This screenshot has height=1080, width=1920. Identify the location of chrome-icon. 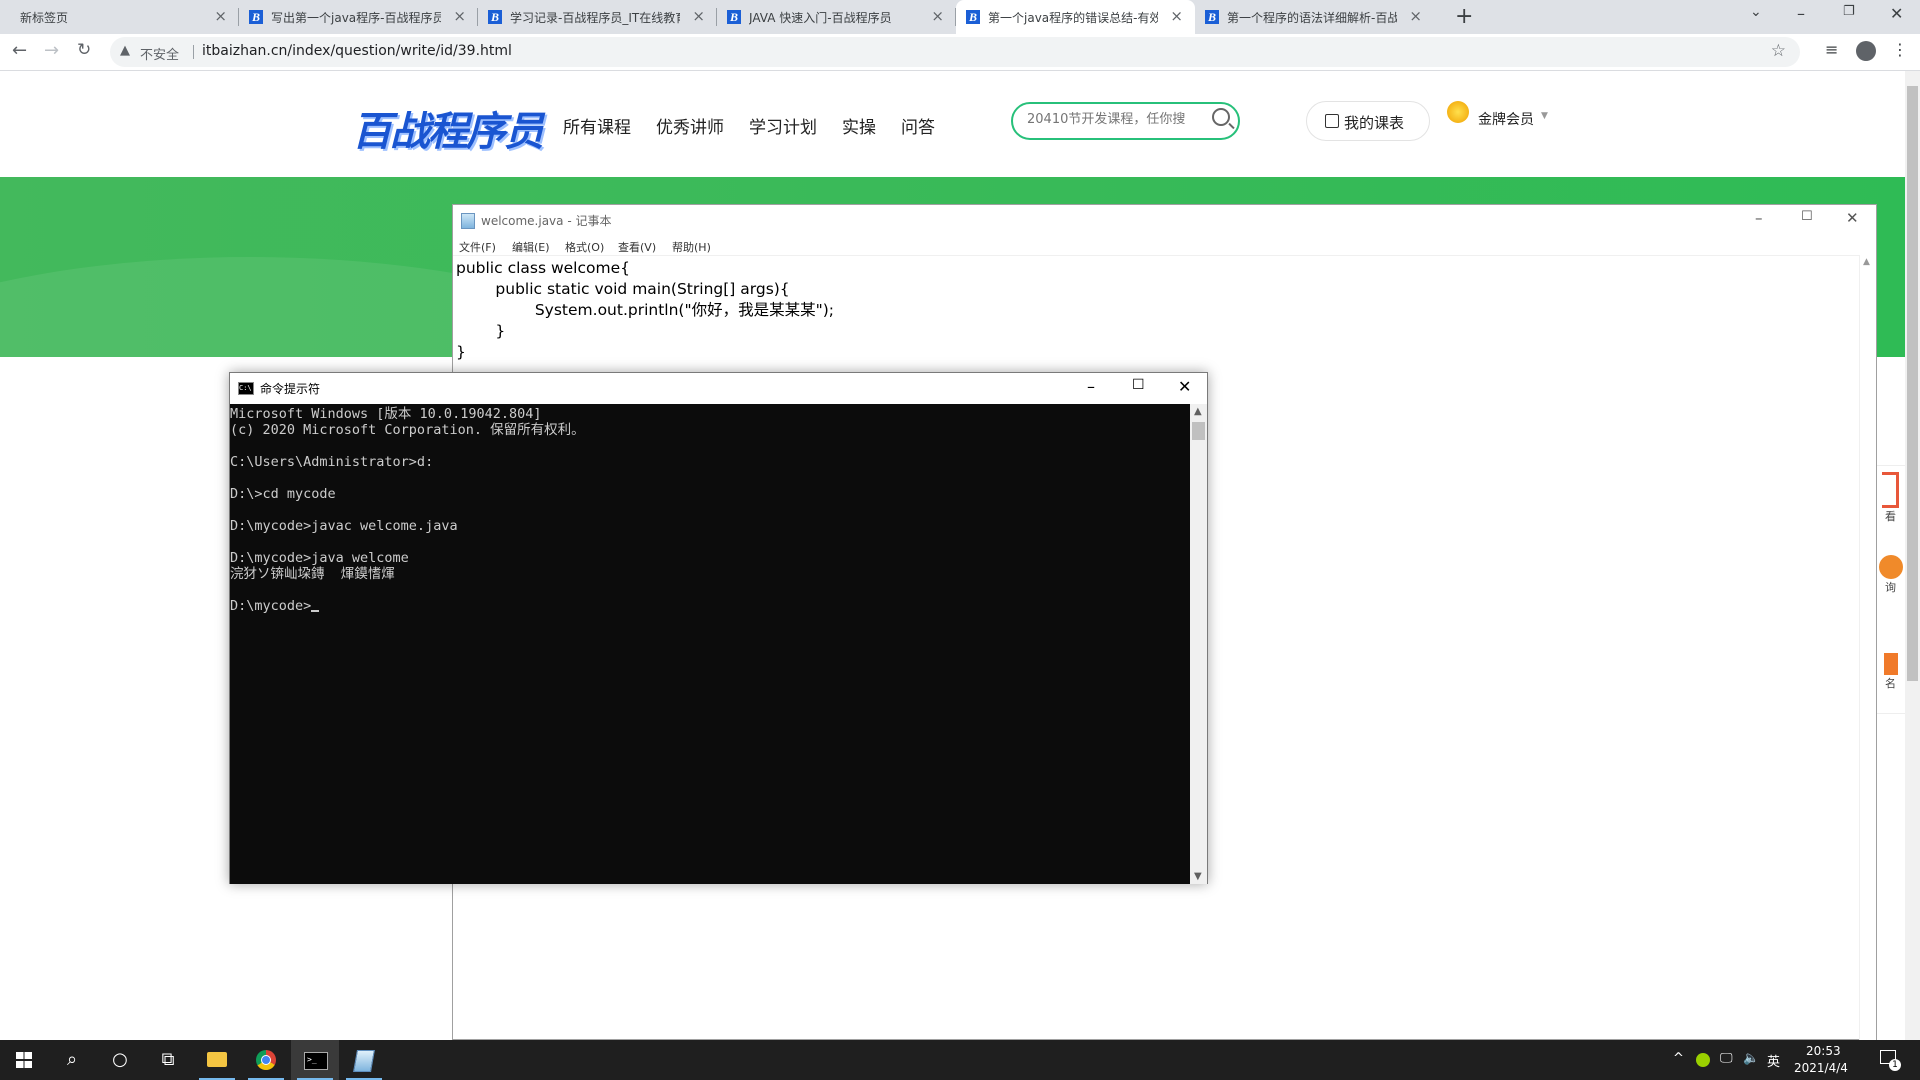
(266, 1060).